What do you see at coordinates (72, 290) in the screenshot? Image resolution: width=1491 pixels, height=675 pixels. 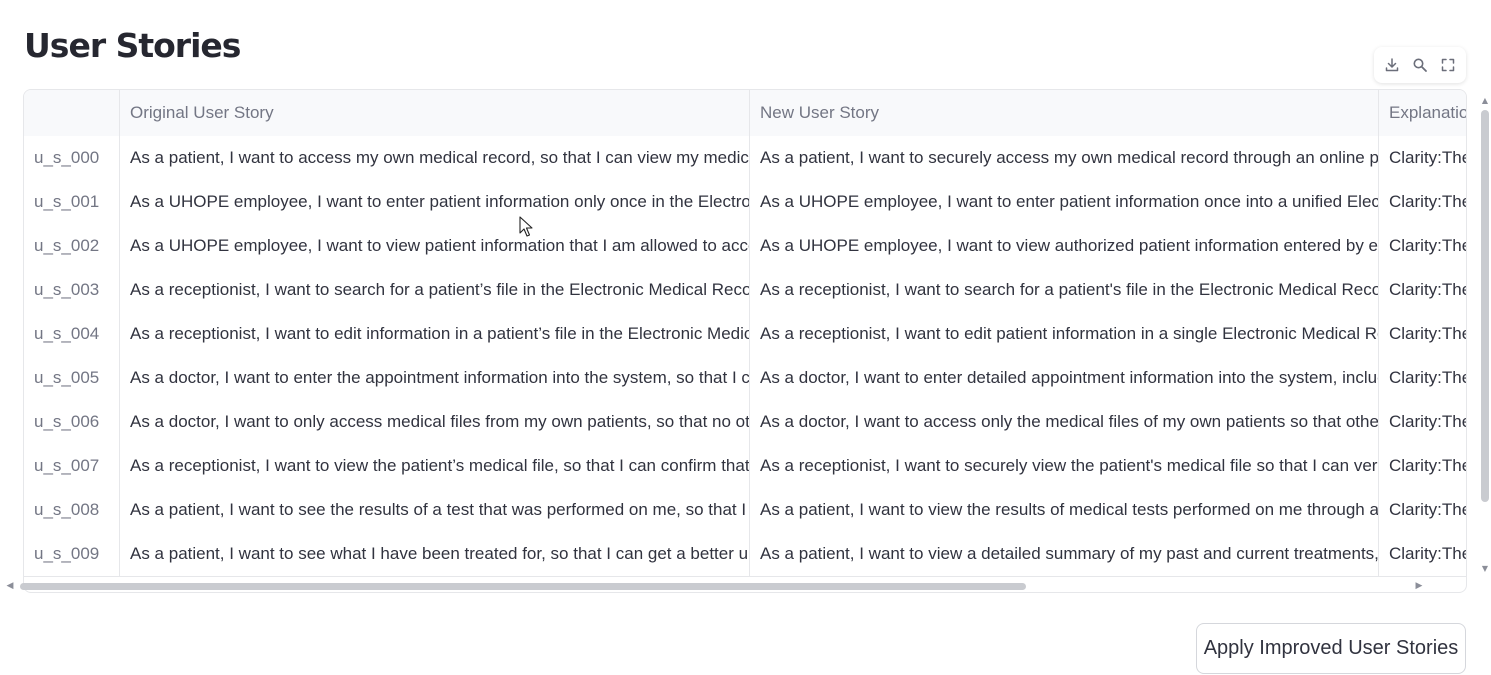 I see `row-index: u_s_003` at bounding box center [72, 290].